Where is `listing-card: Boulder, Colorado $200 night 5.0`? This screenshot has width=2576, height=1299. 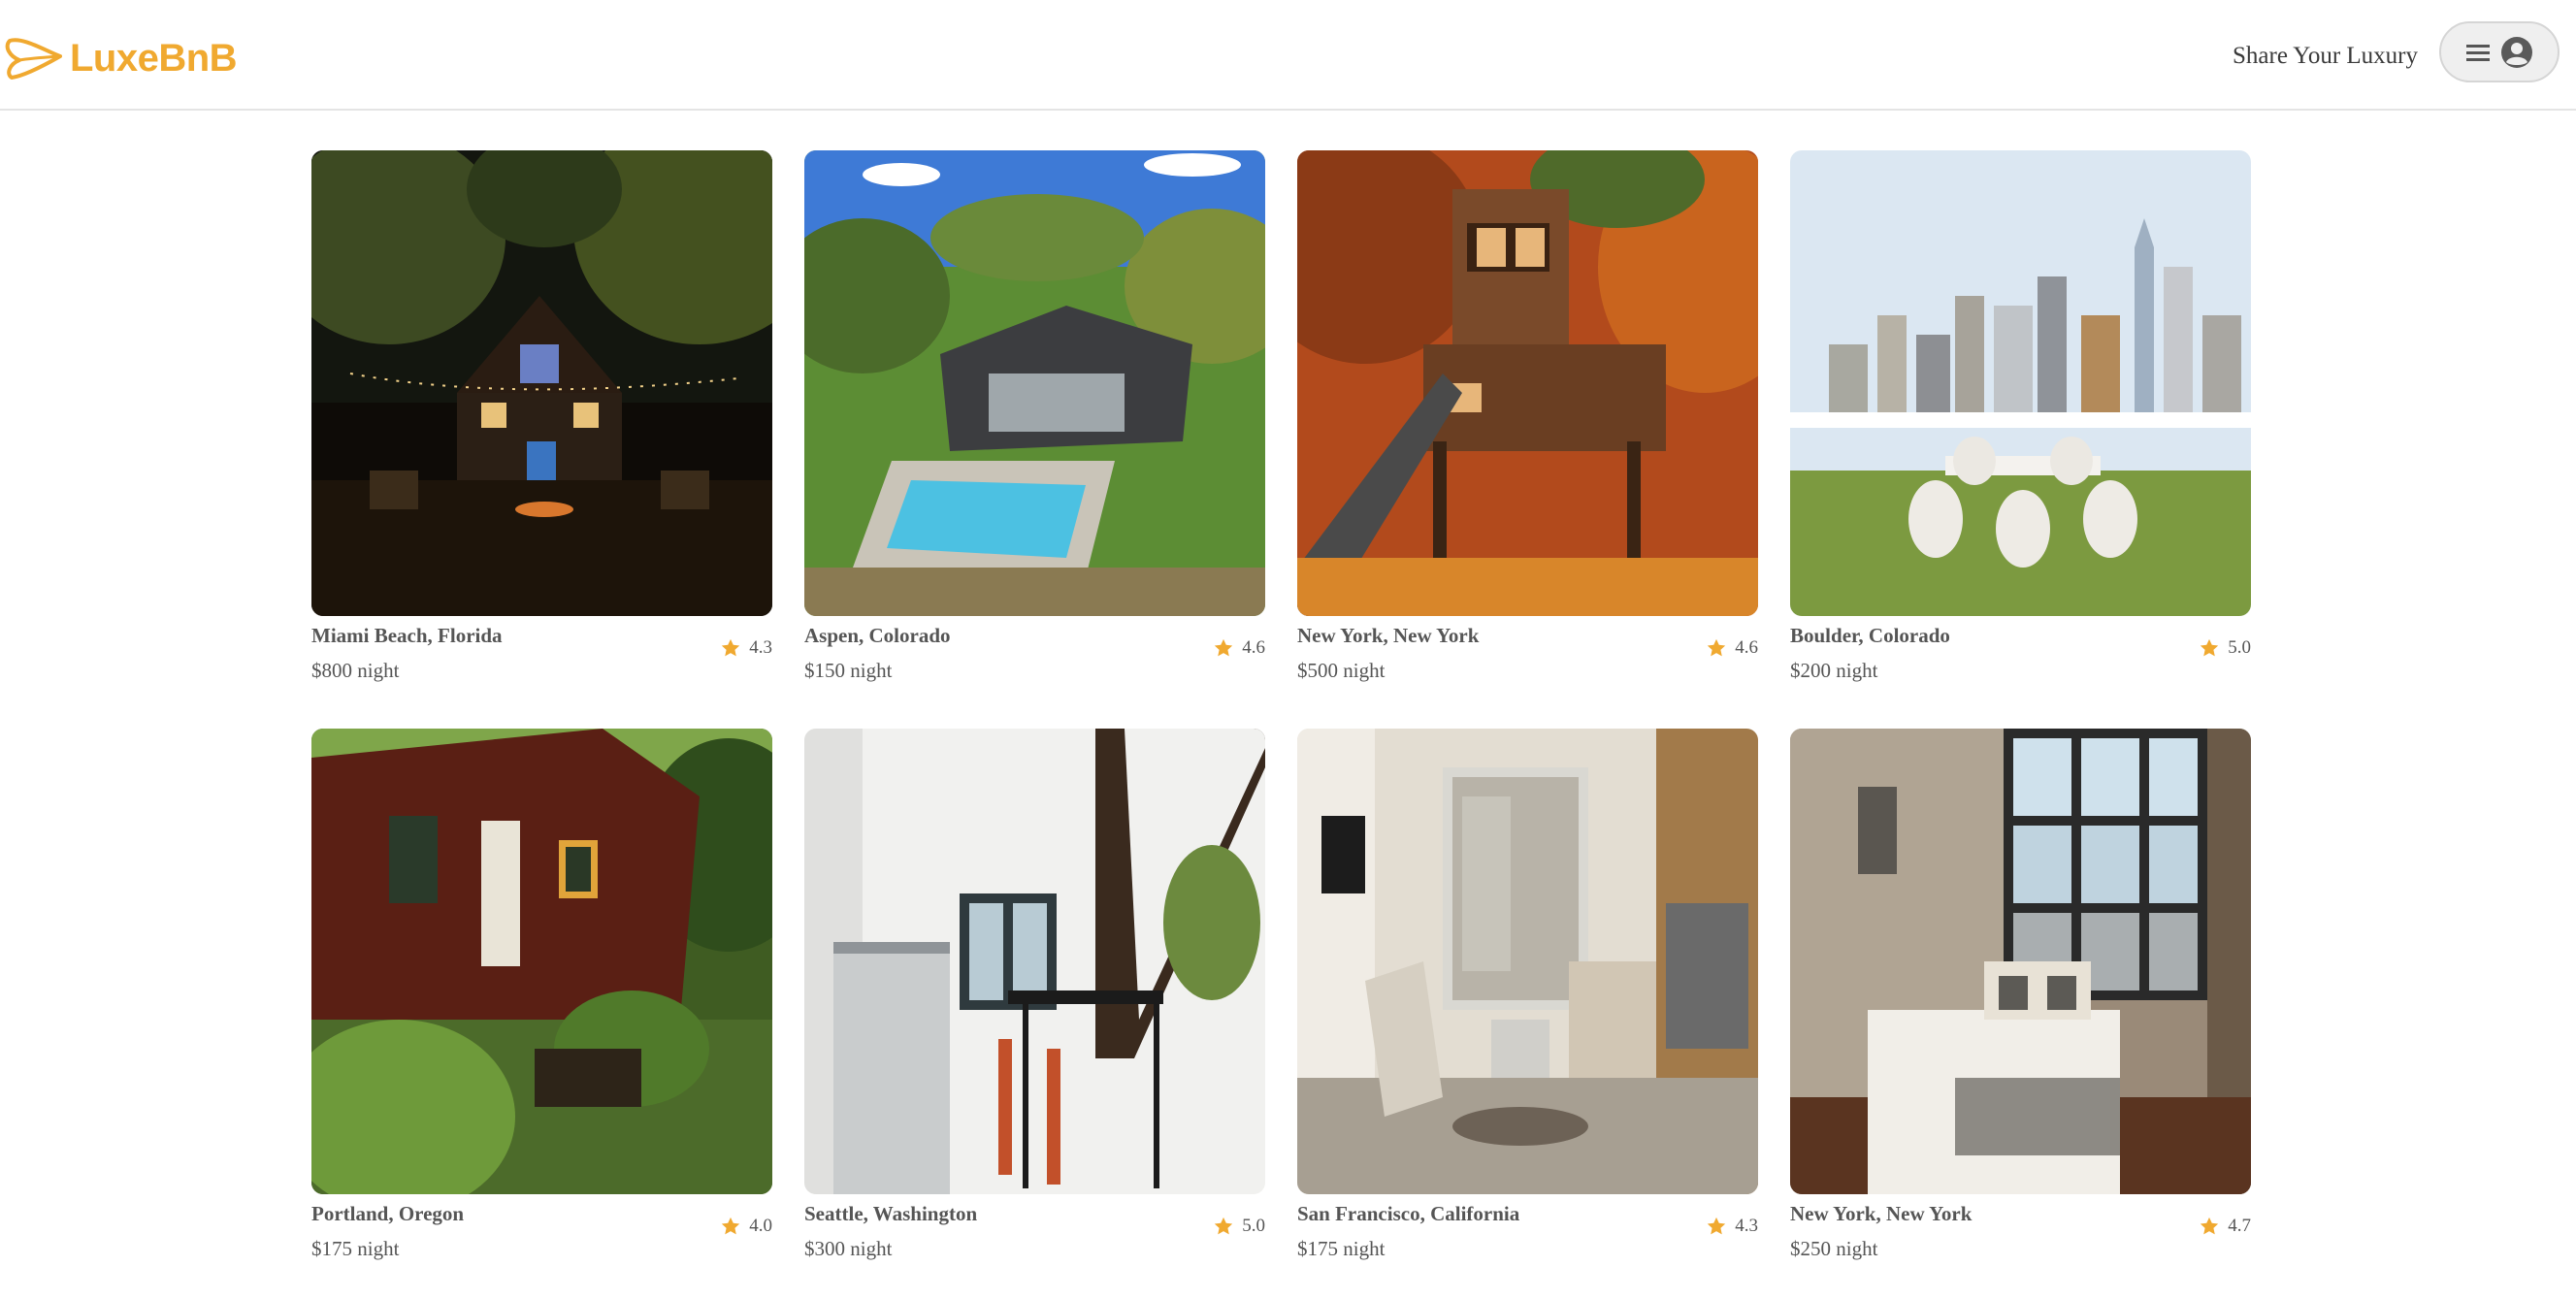
listing-card: Boulder, Colorado $200 night 5.0 is located at coordinates (2020, 422).